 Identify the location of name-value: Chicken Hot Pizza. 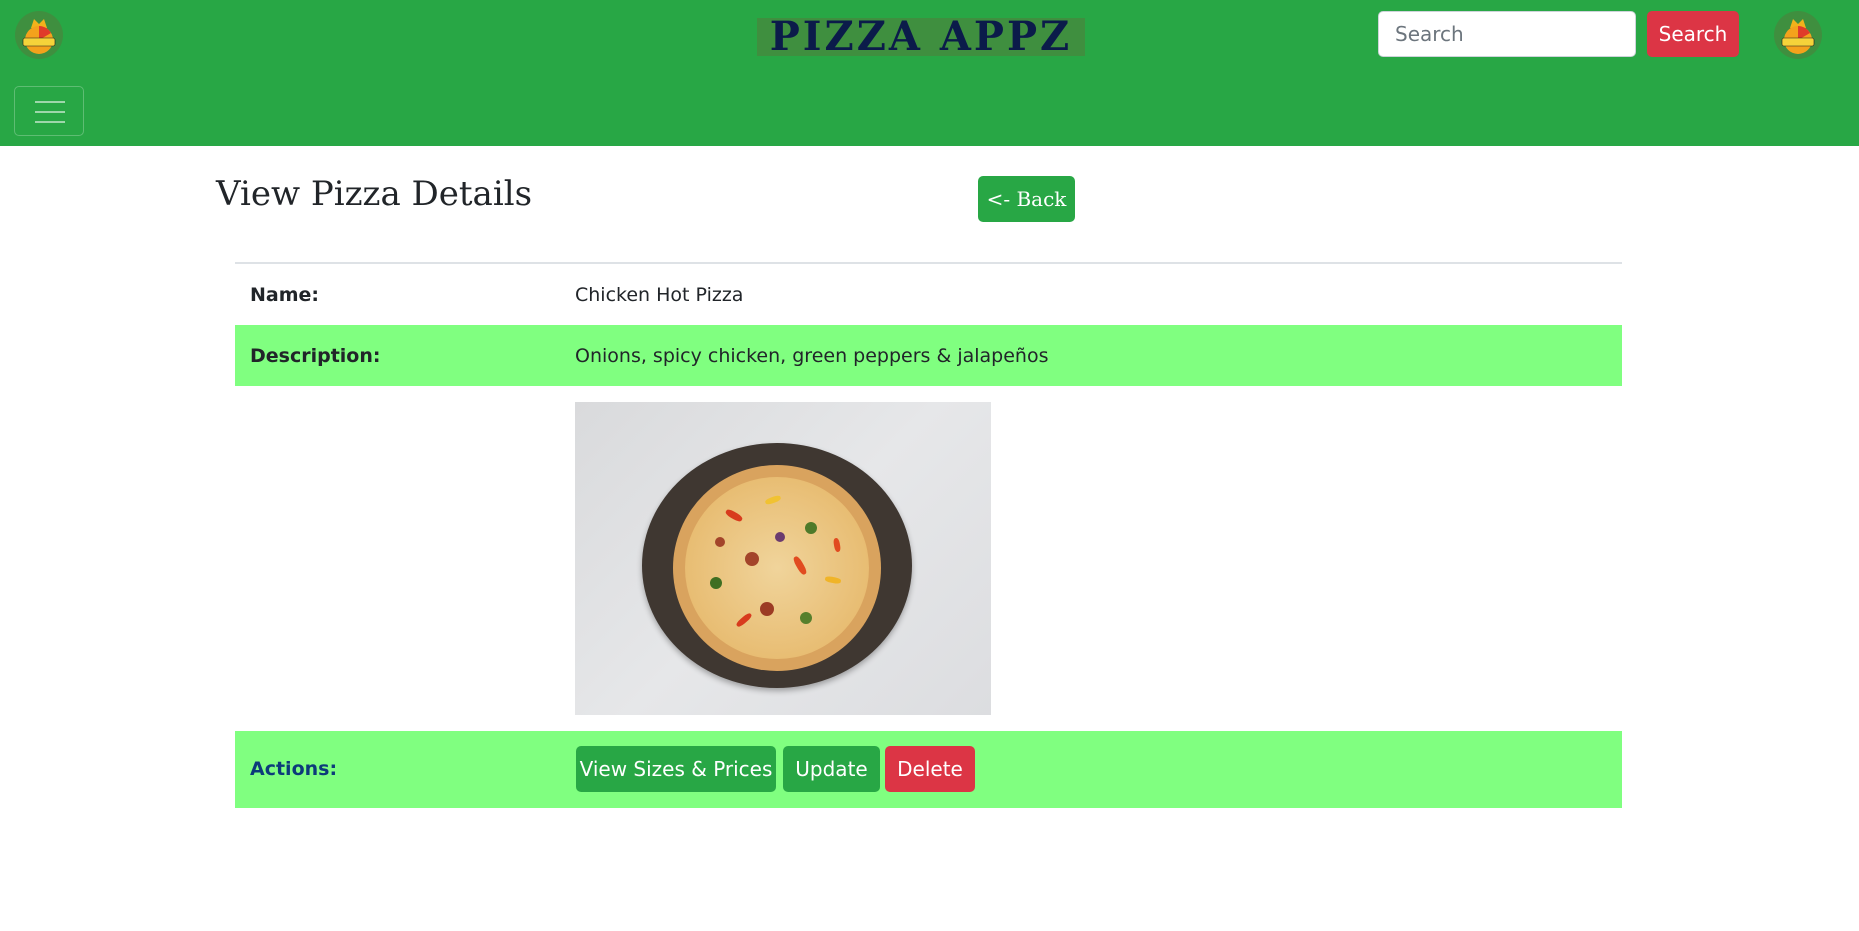
(659, 295).